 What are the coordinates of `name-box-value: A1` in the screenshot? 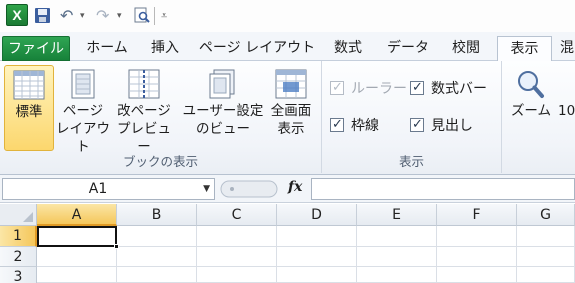 It's located at (98, 189).